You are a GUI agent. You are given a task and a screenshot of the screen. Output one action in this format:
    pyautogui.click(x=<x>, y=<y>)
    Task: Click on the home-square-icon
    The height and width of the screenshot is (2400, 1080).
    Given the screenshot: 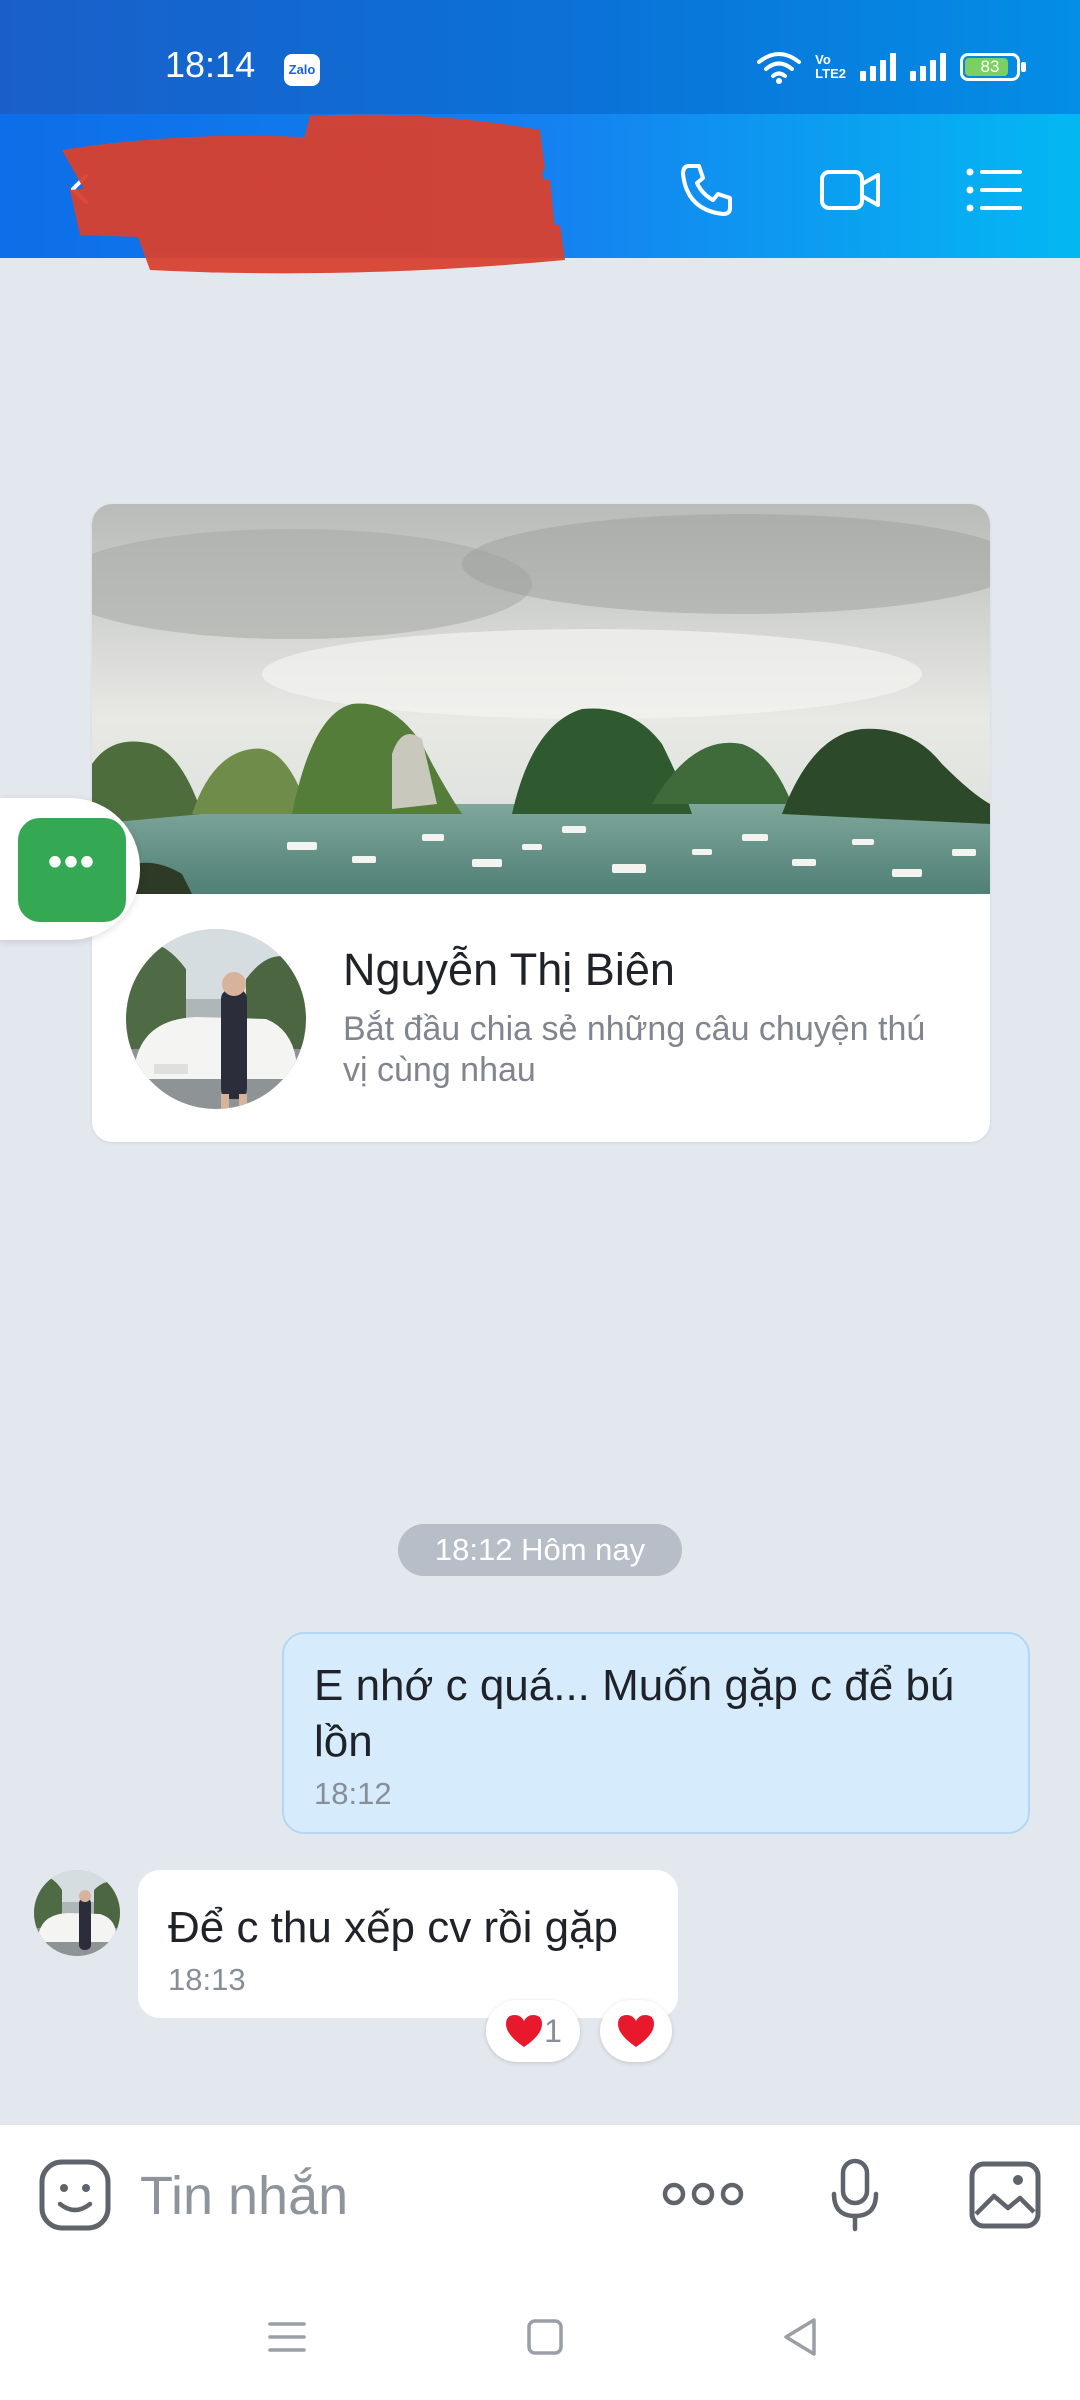 What is the action you would take?
    pyautogui.click(x=545, y=2337)
    